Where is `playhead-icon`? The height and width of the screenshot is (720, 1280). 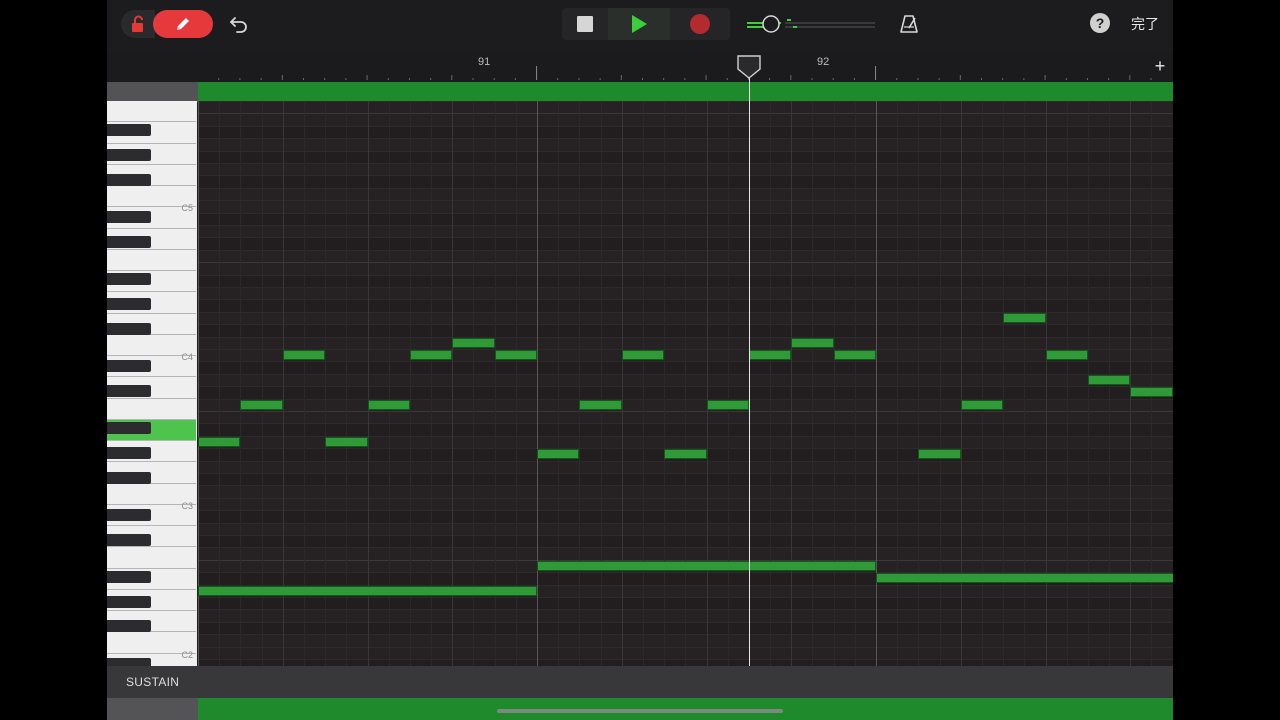
playhead-icon is located at coordinates (749, 67).